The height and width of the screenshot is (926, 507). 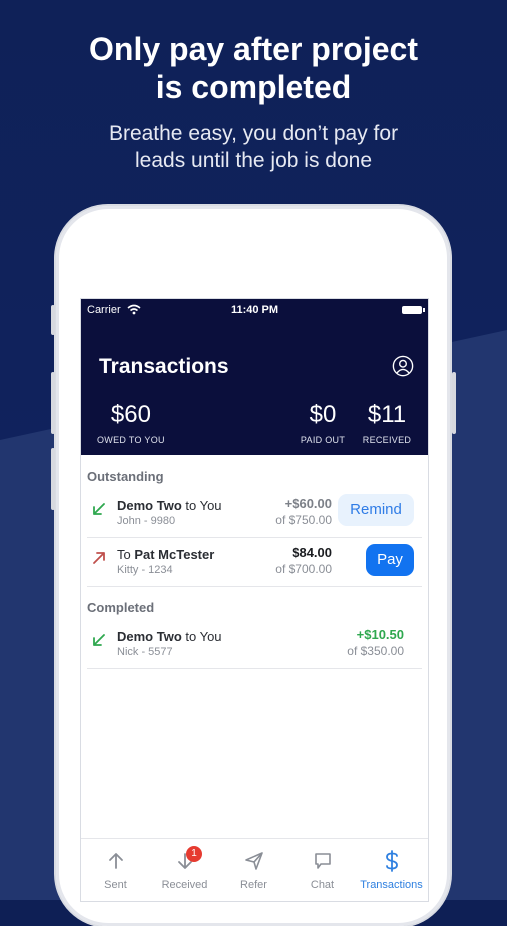 I want to click on stat-label: RECEIVED, so click(x=387, y=440).